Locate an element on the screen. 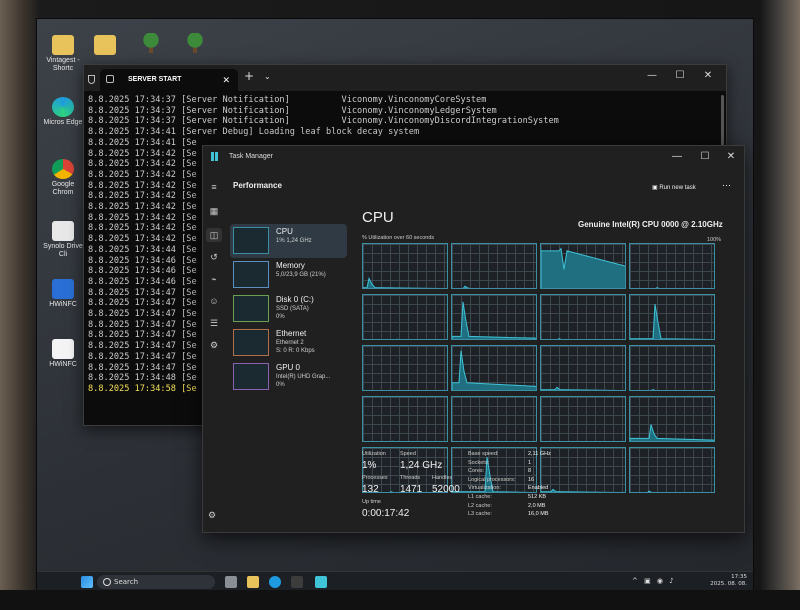 The height and width of the screenshot is (610, 800). terminal-taskbar-icon is located at coordinates (297, 582).